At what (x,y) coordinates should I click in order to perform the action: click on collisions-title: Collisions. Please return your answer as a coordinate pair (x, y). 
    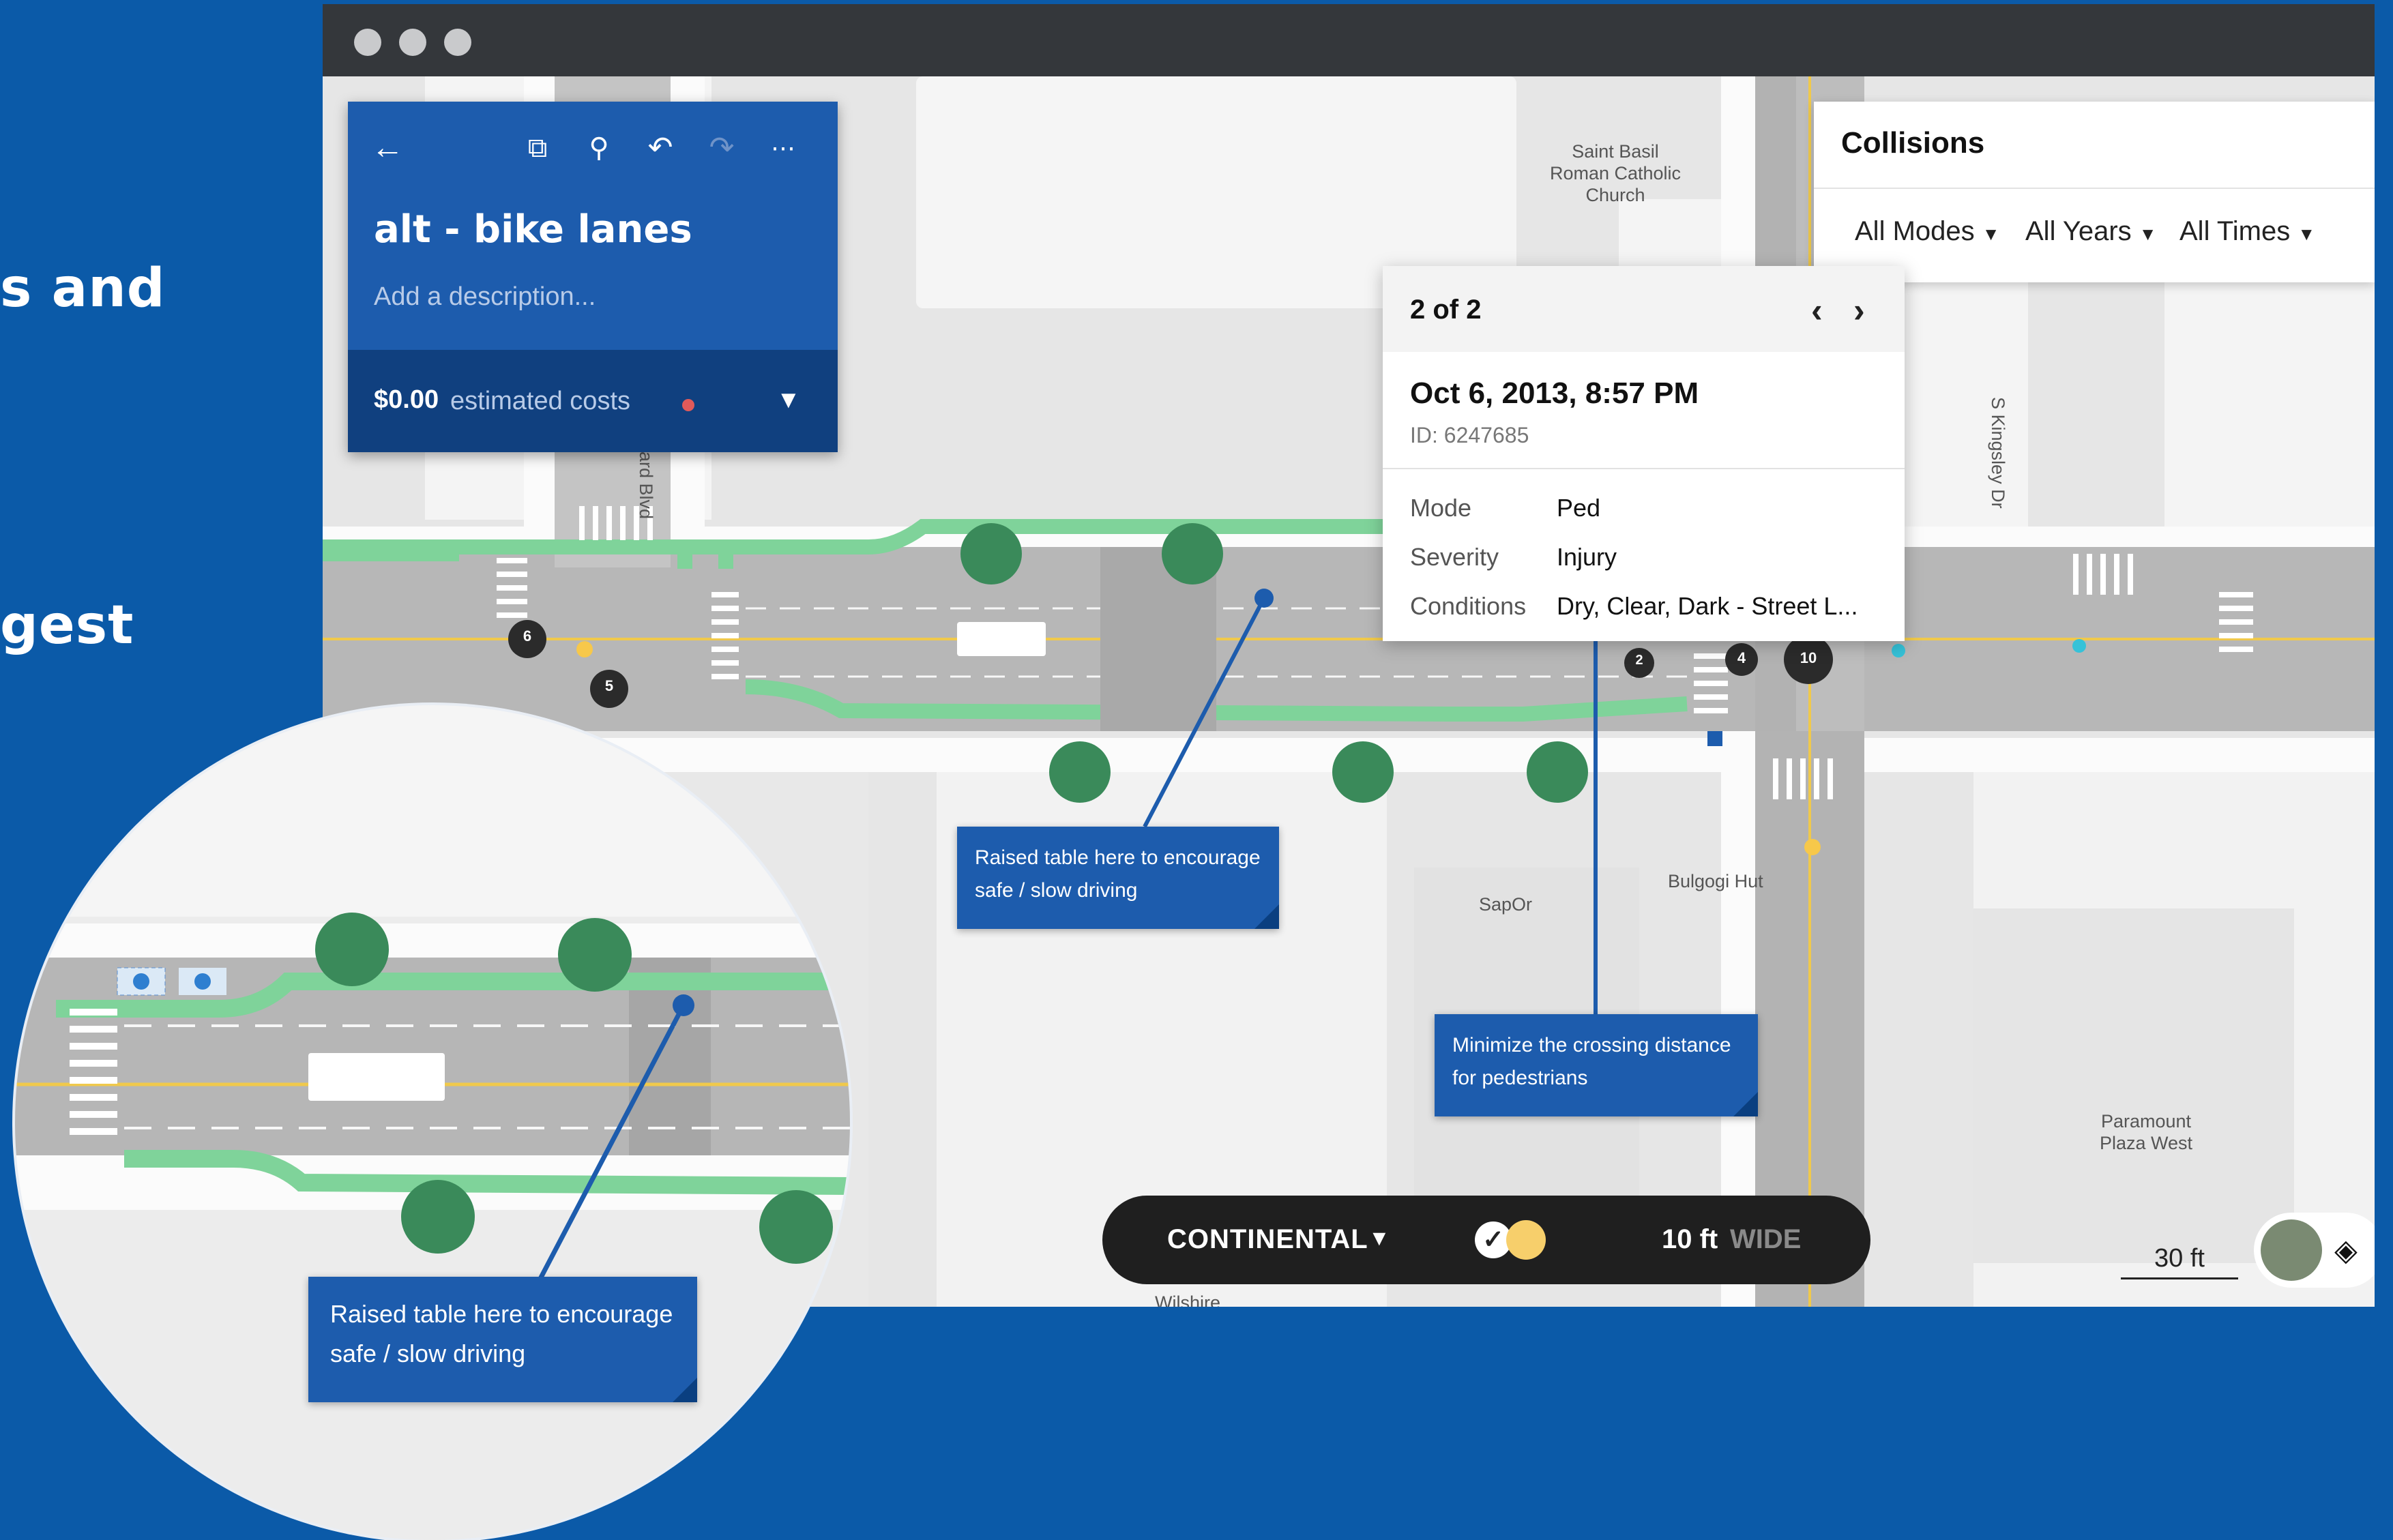
    Looking at the image, I should click on (1913, 143).